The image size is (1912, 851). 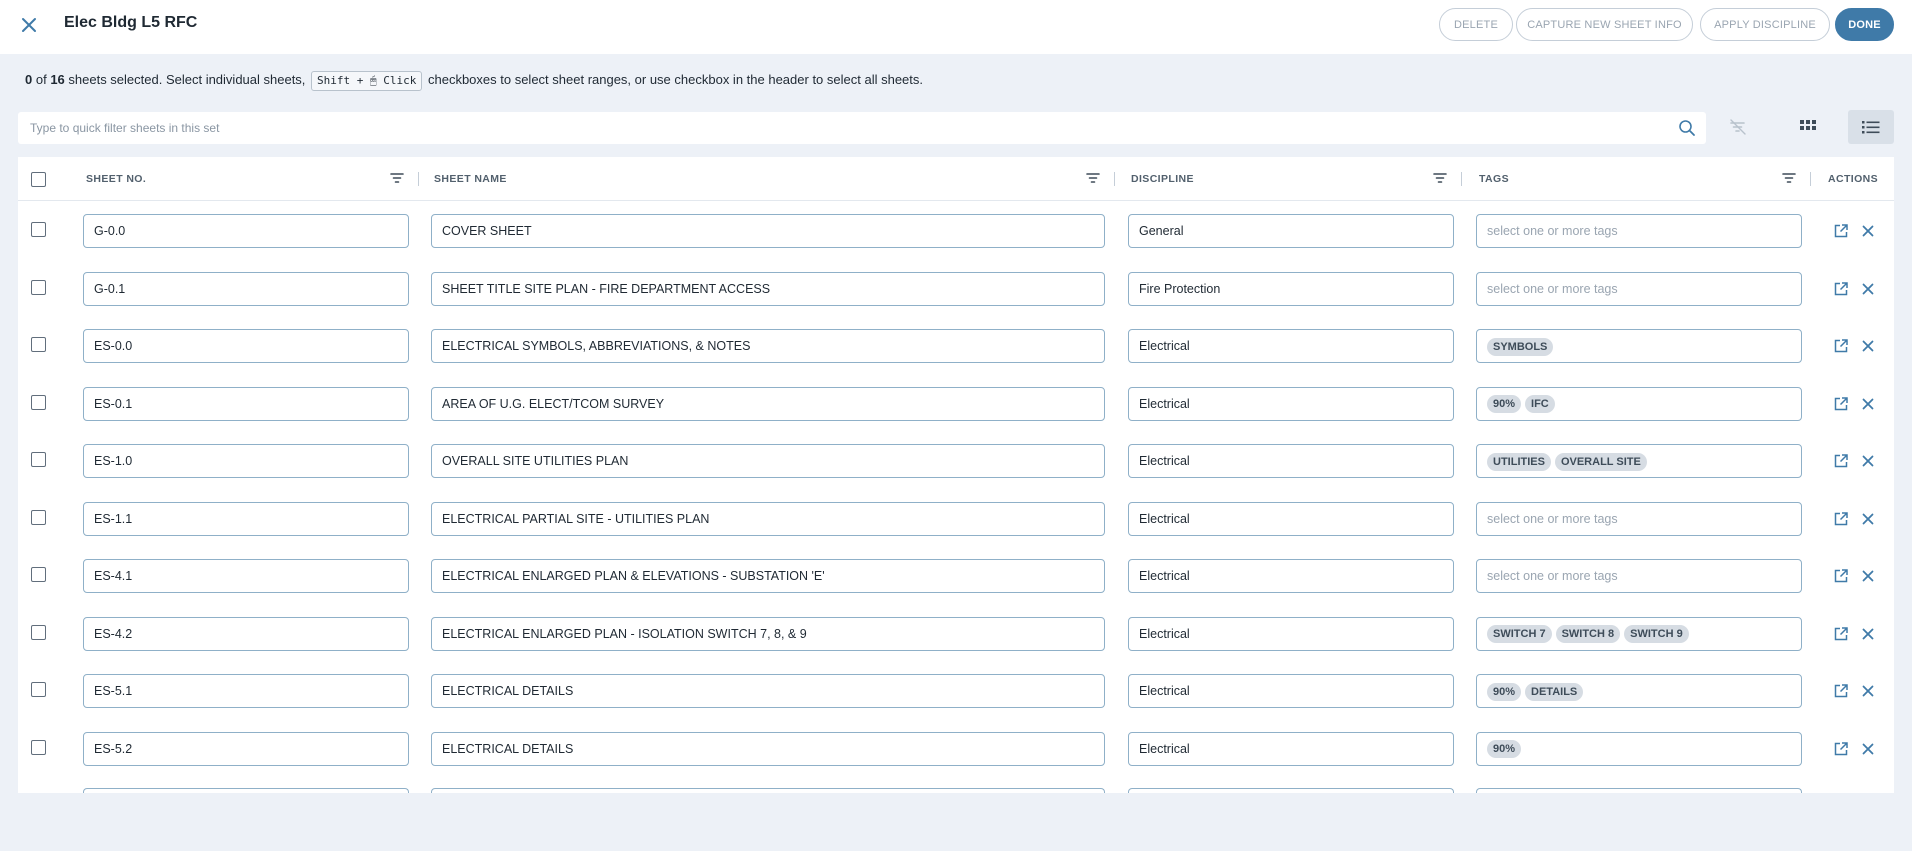 I want to click on sheet-no-field: G-0.1, so click(x=246, y=288).